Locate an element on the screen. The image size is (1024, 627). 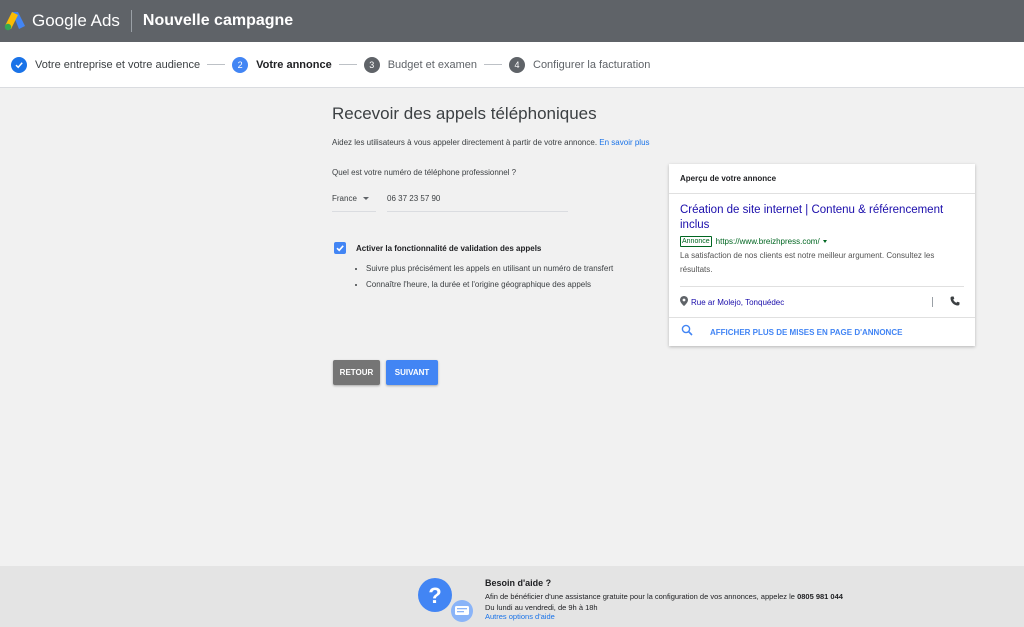
help-phone-number: 0805 981 044 is located at coordinates (820, 596).